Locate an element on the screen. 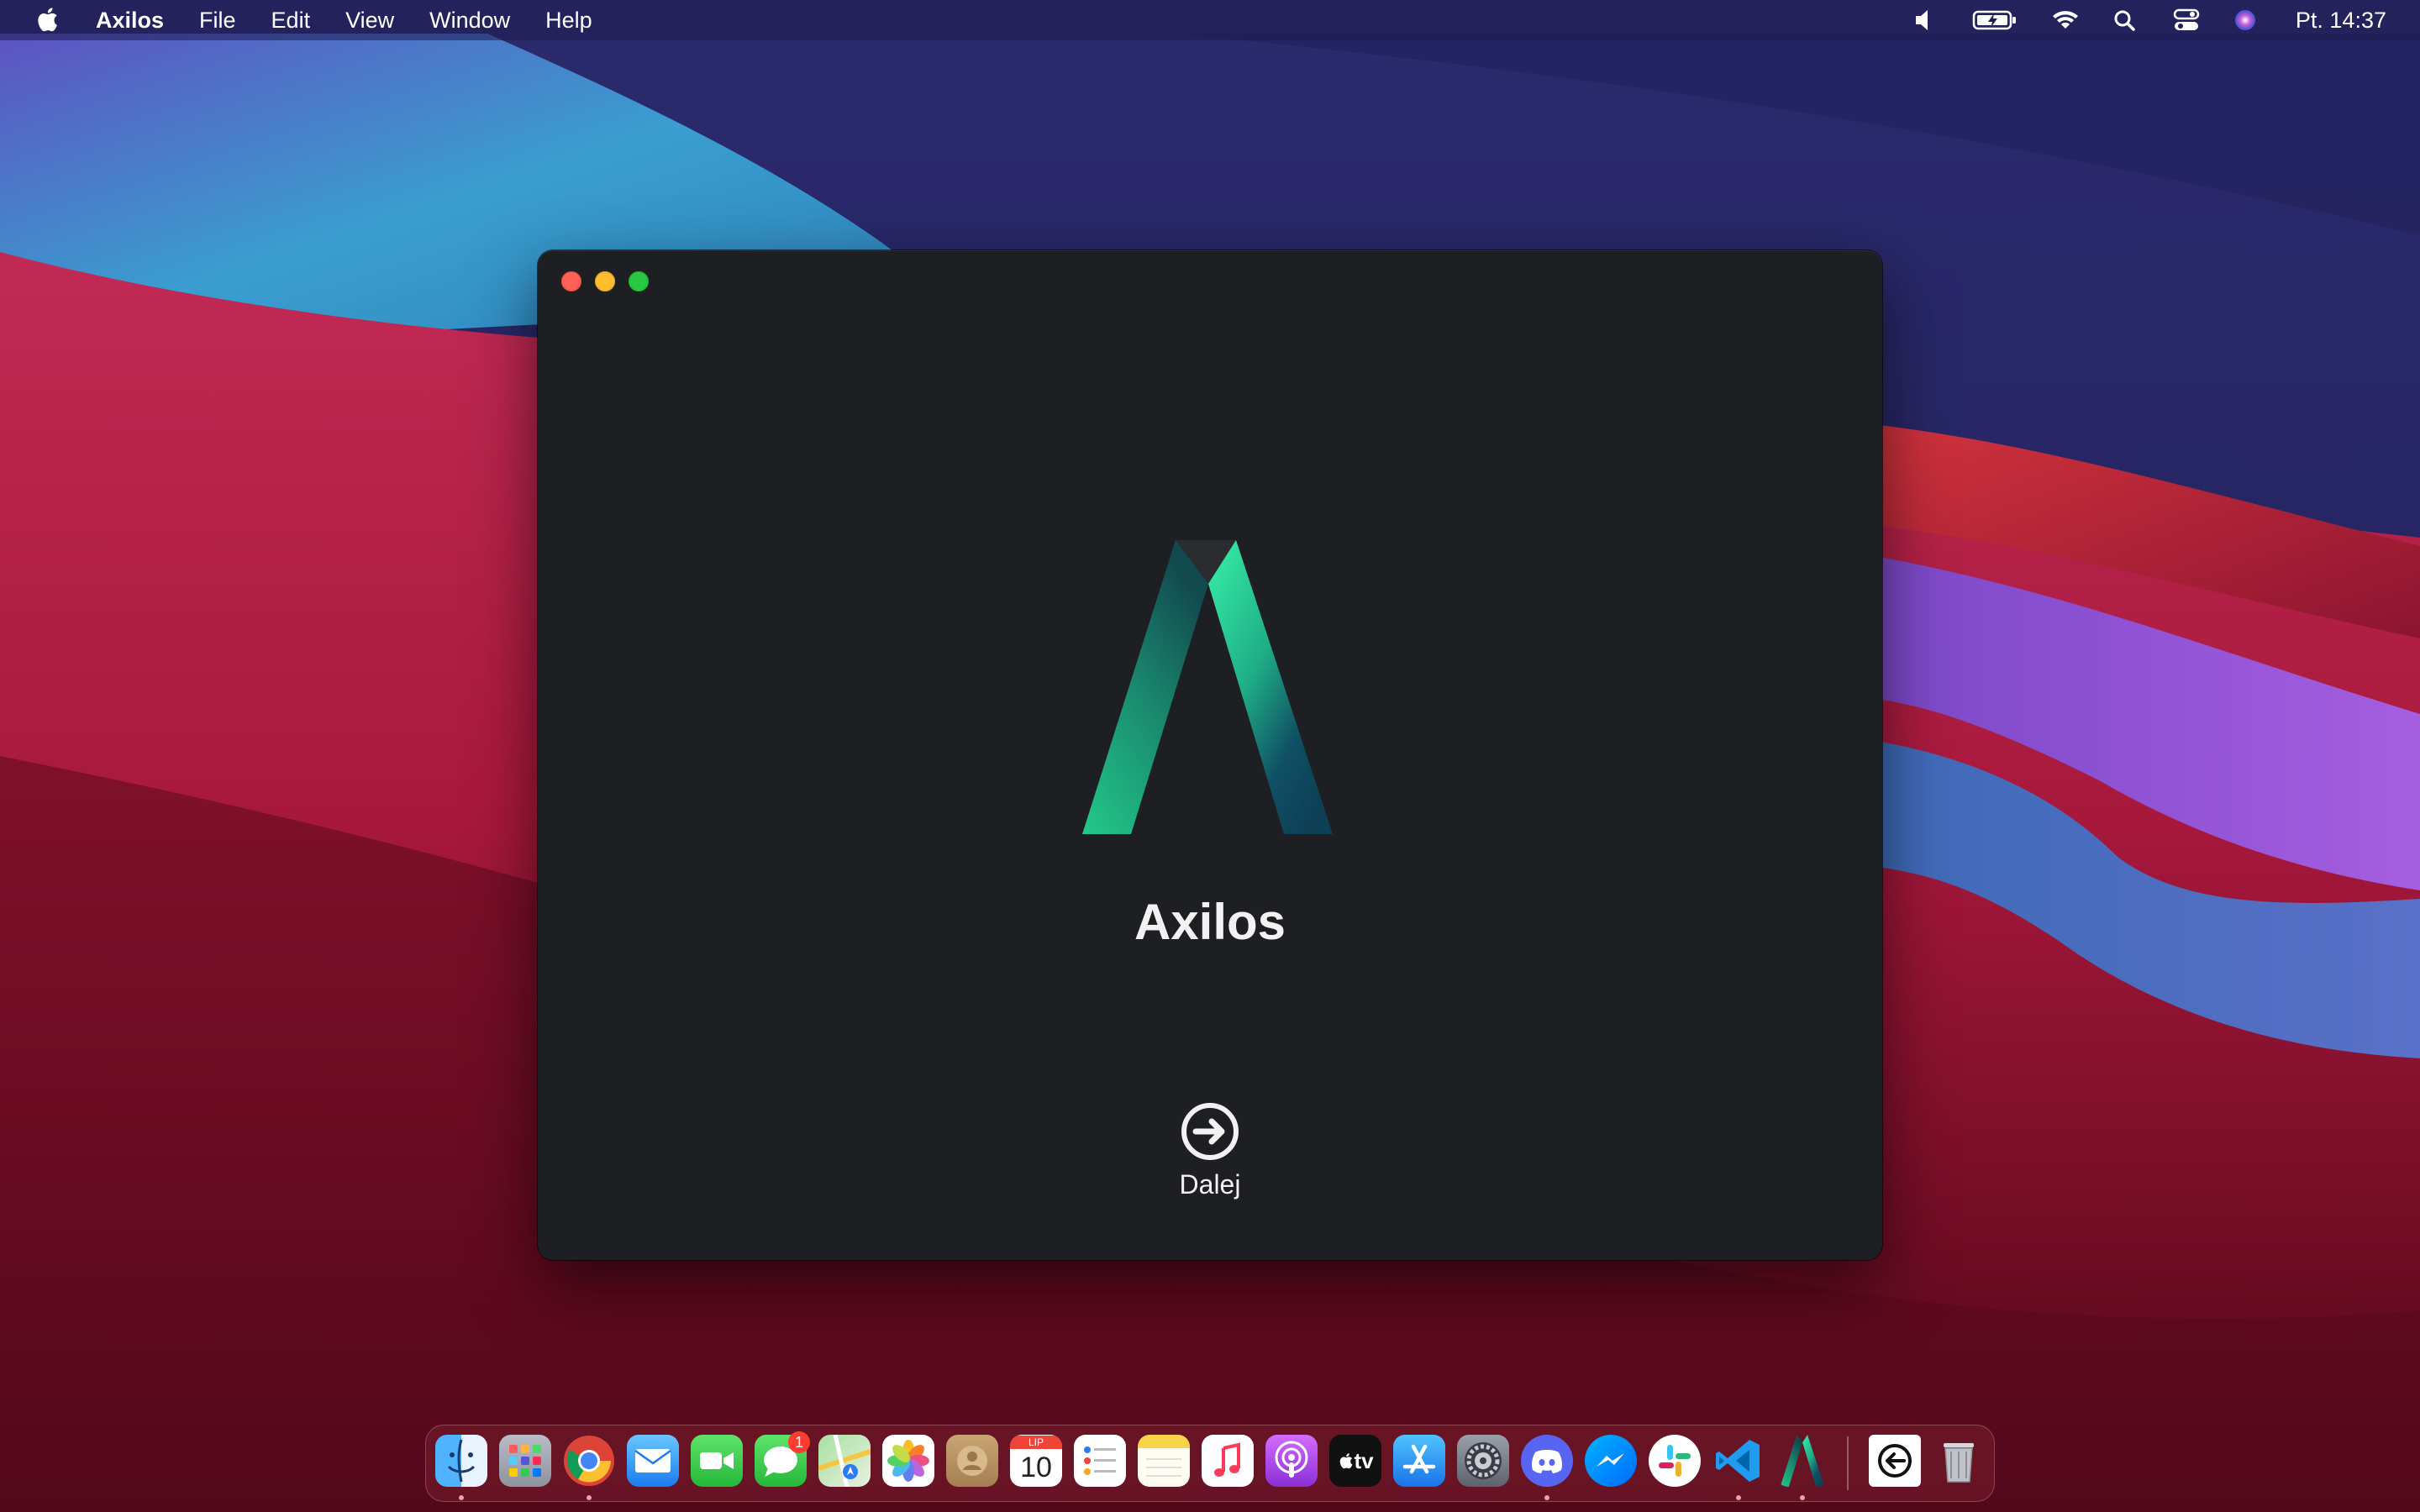  chrome-icon is located at coordinates (589, 1461).